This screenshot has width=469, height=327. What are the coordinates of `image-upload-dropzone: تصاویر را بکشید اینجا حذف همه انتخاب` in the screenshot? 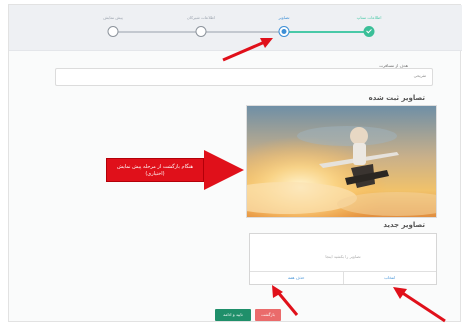 It's located at (343, 259).